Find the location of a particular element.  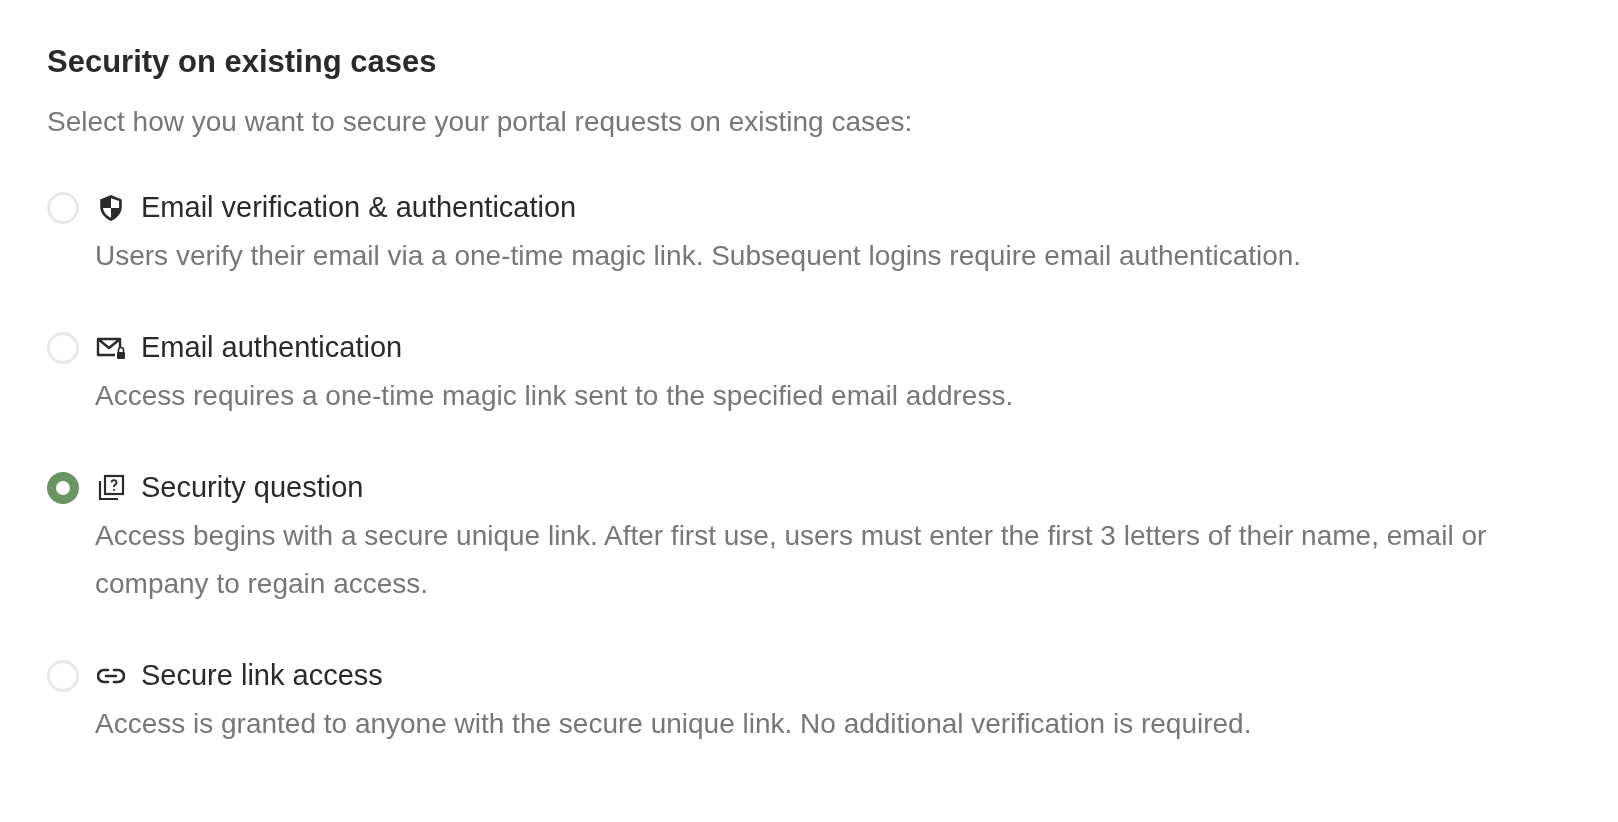

option-description: Access begins with a secure unique link. After first use, users must enter the first 3 letters of their name, email or company to regain access. is located at coordinates (791, 560).